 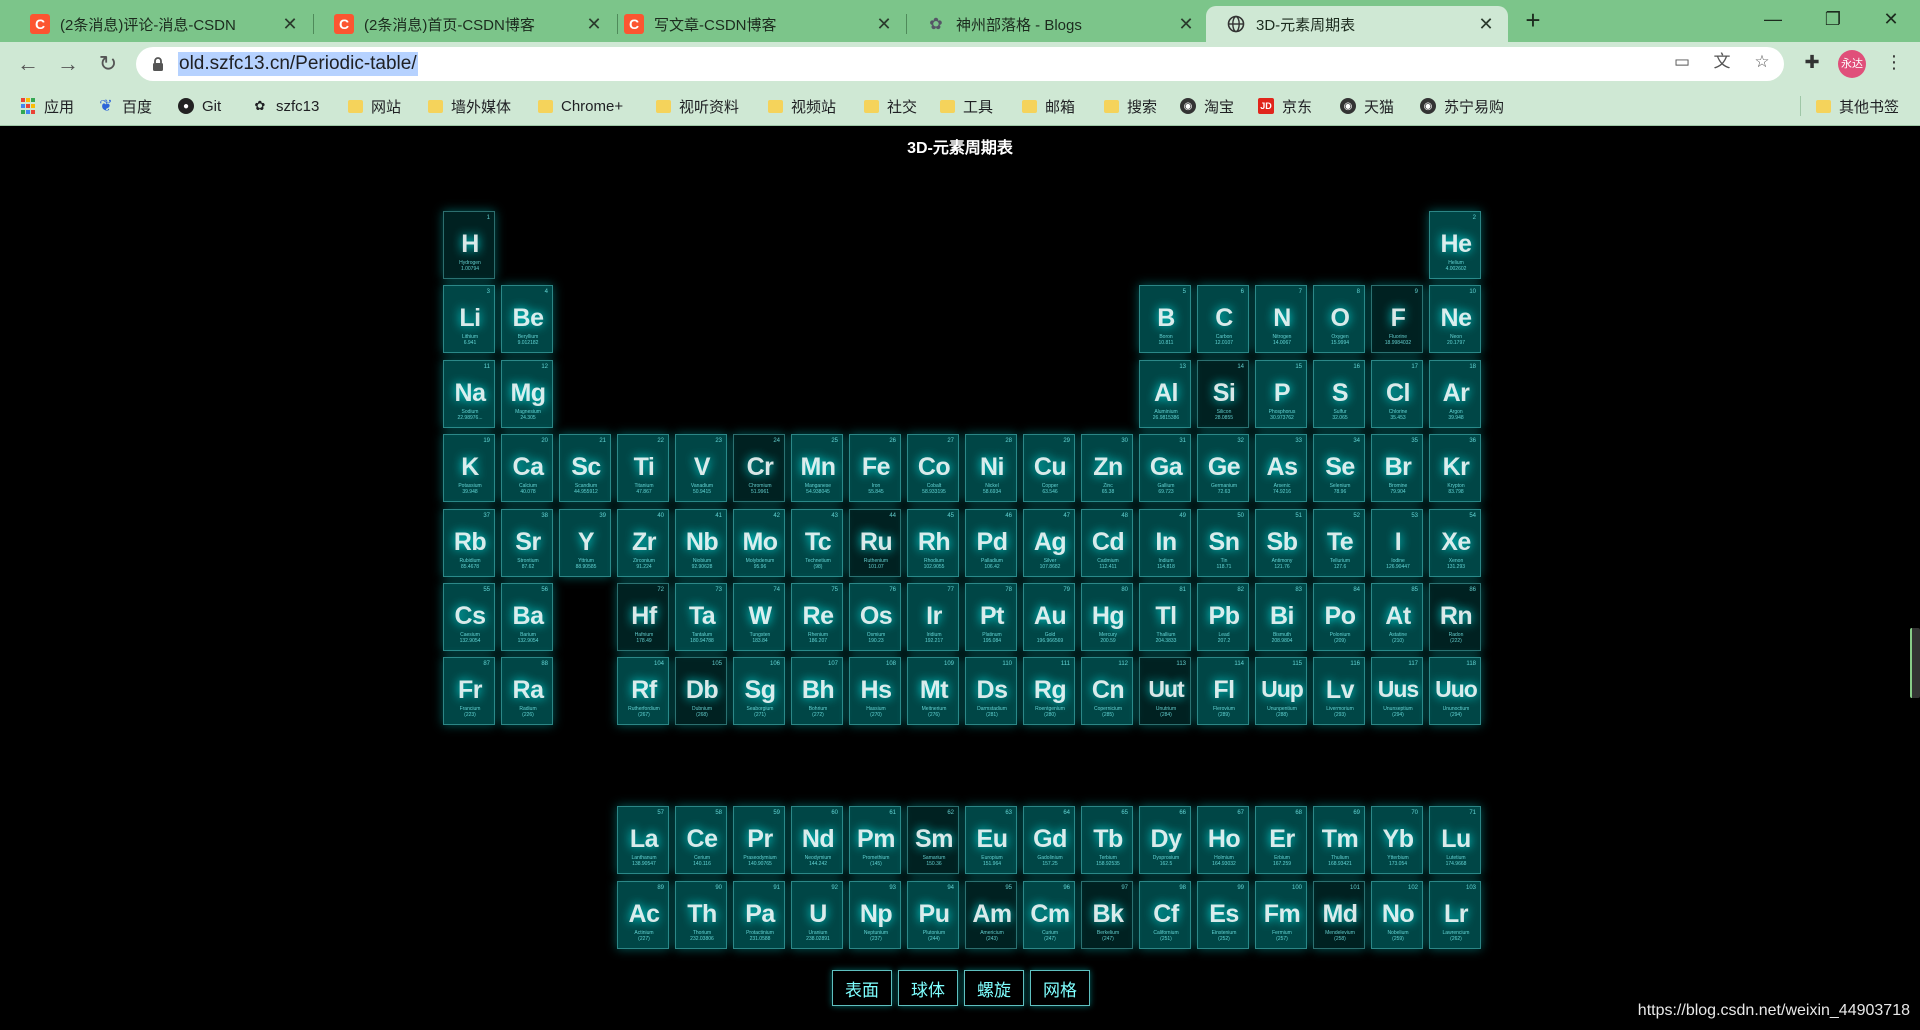 I want to click on element-tile-ba: 56 Ba Barium 132.9054, so click(x=527, y=617).